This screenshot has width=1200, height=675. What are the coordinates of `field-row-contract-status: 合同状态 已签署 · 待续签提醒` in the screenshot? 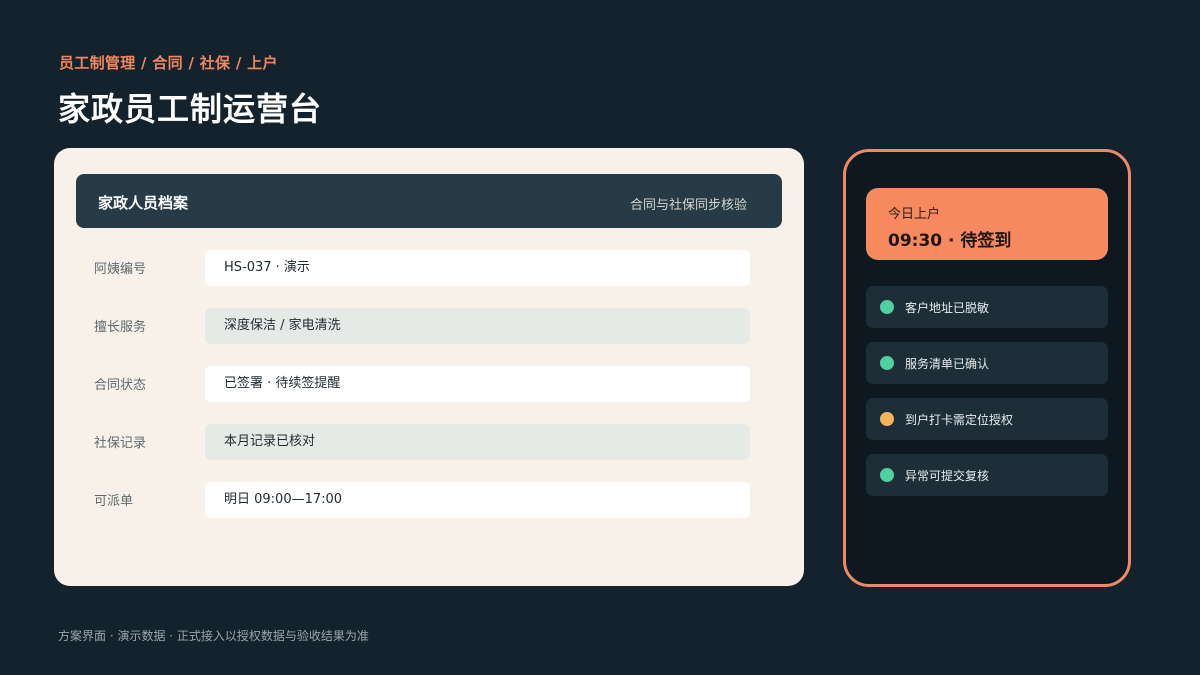 It's located at (429, 384).